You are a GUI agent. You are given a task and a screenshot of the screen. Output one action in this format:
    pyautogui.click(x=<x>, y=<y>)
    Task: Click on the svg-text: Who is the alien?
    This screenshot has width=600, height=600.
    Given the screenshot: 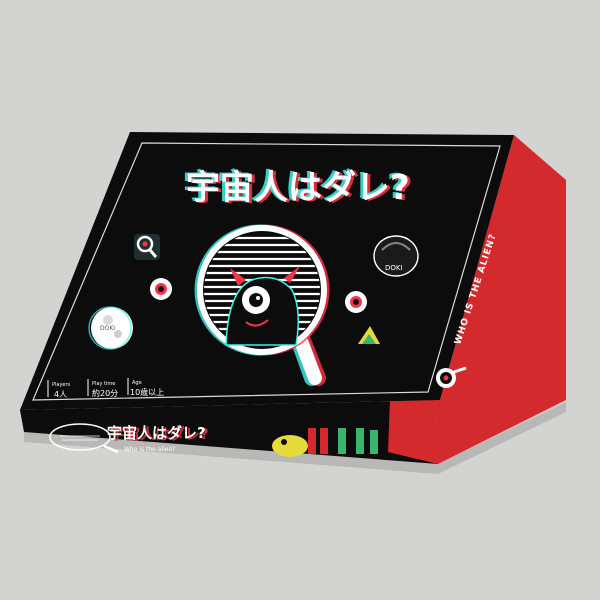 What is the action you would take?
    pyautogui.click(x=149, y=449)
    